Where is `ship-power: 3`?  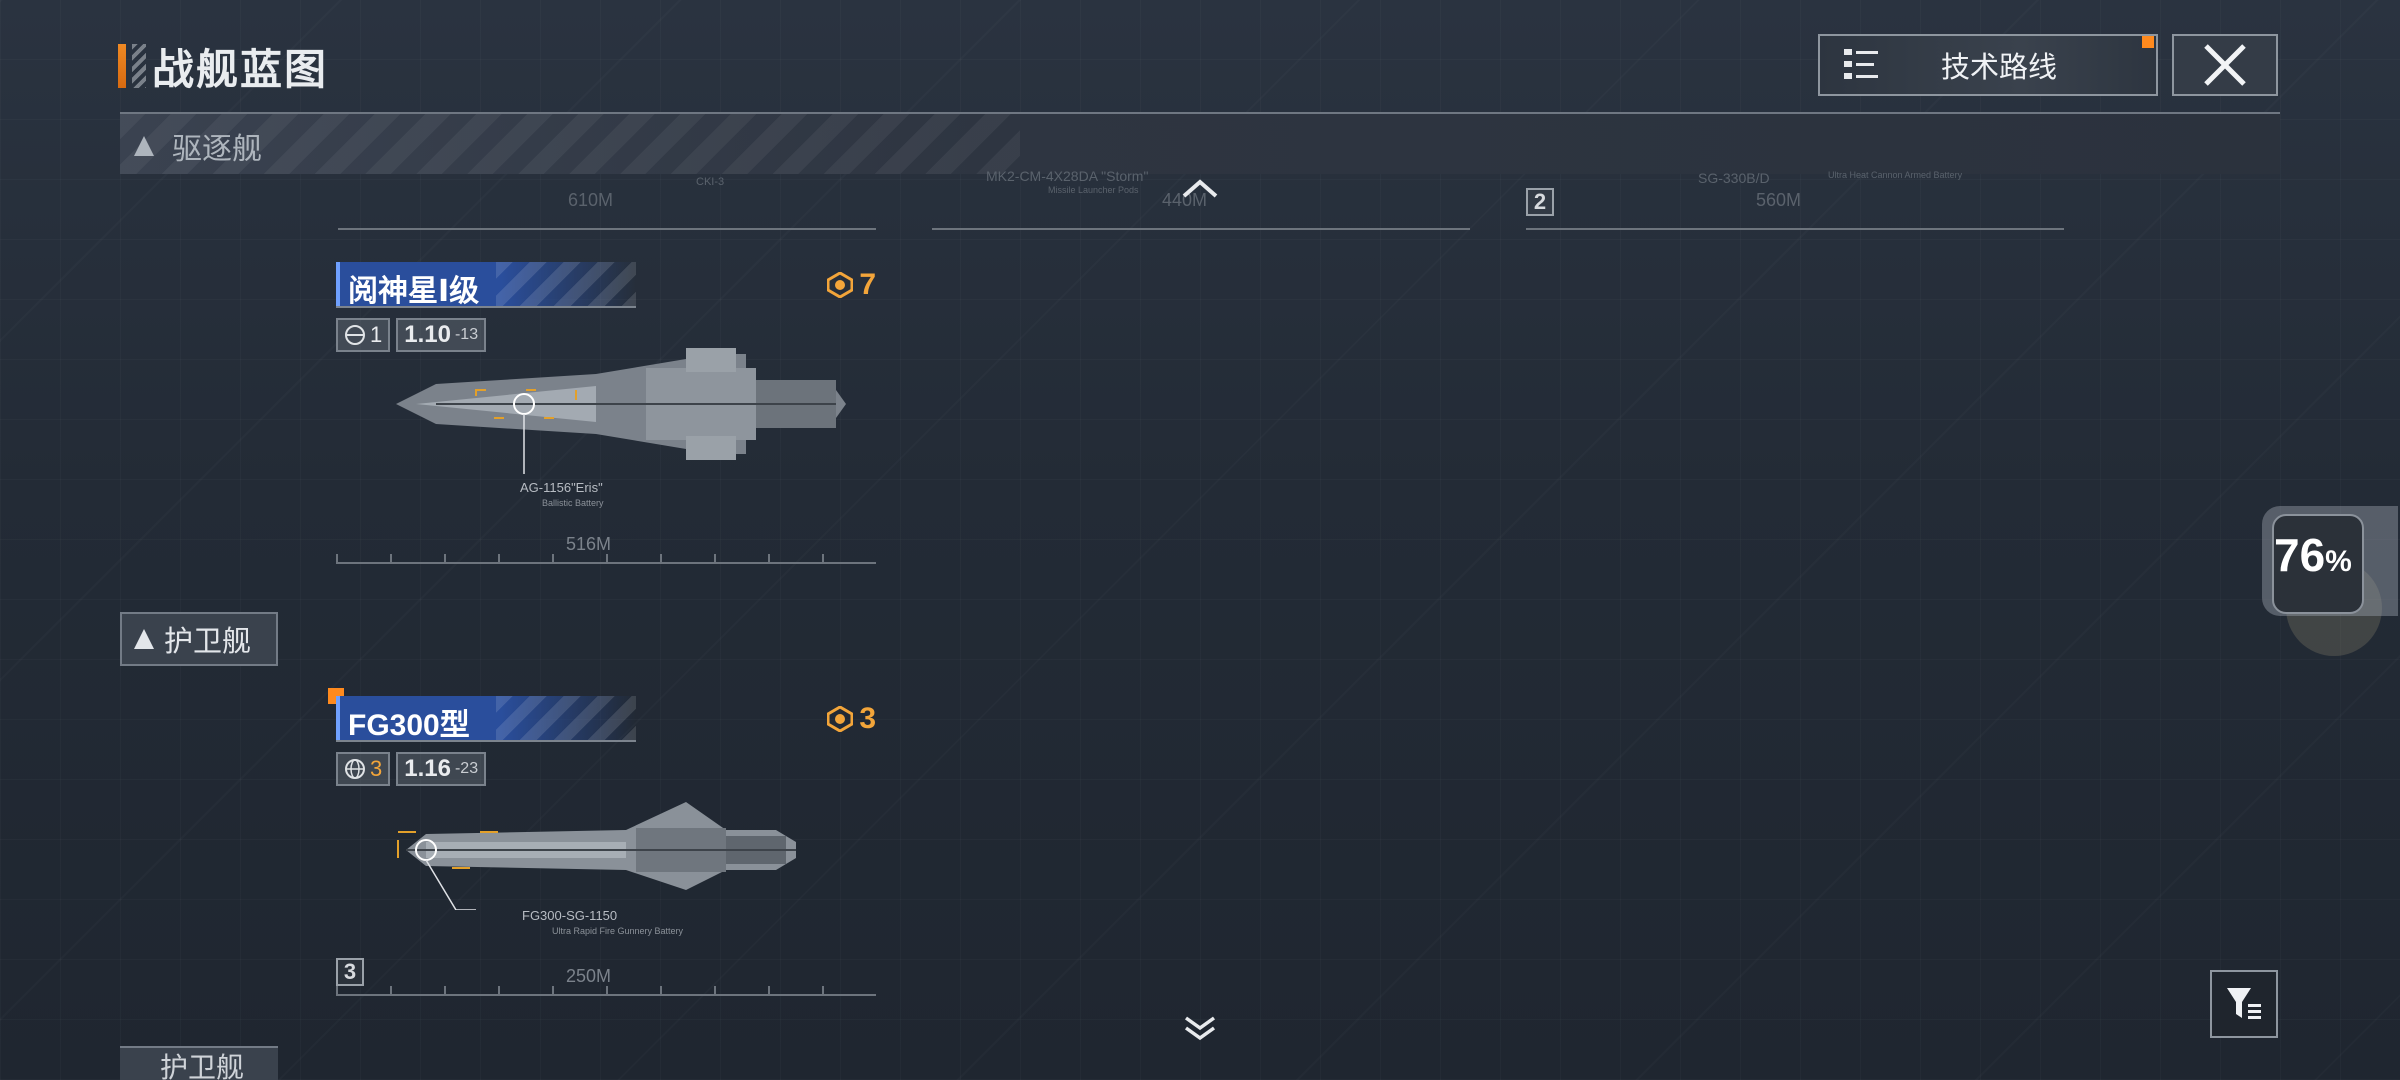
ship-power: 3 is located at coordinates (851, 719).